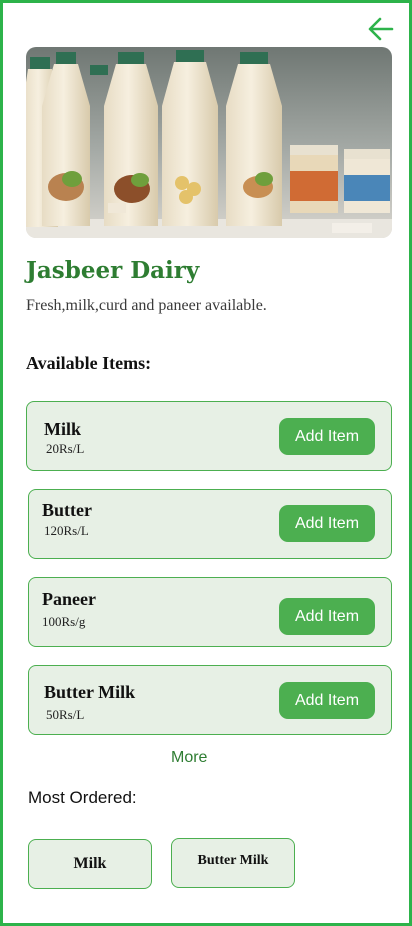  I want to click on item-name: Paneer, so click(69, 599).